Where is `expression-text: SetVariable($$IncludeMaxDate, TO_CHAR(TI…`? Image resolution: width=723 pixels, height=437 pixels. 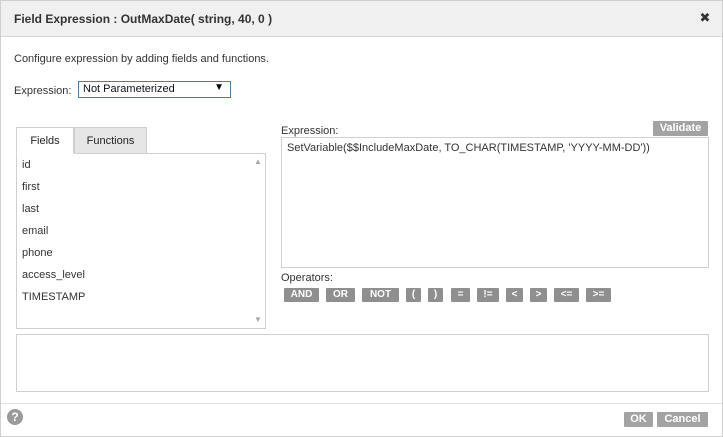
expression-text: SetVariable($$IncludeMaxDate, TO_CHAR(TI… is located at coordinates (468, 148).